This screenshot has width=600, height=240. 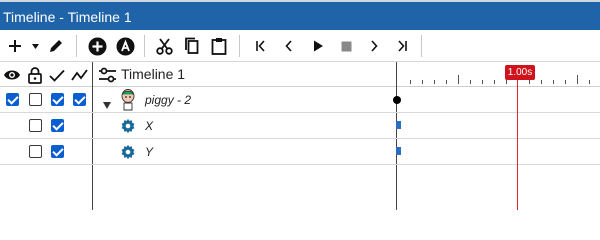 What do you see at coordinates (15, 46) in the screenshot?
I see `add-icon` at bounding box center [15, 46].